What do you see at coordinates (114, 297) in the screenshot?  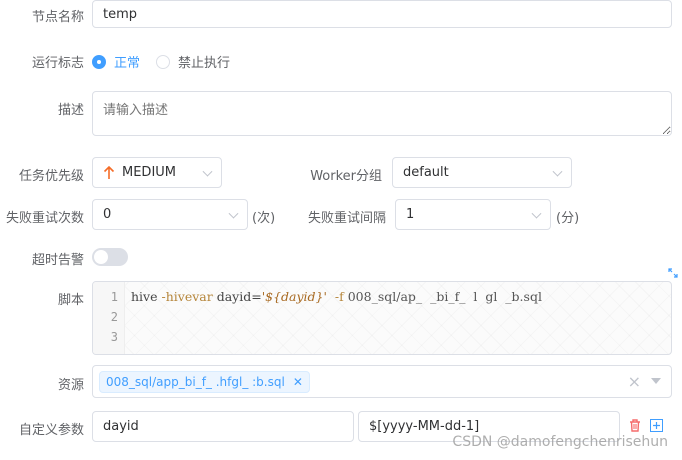 I see `line-number: 1` at bounding box center [114, 297].